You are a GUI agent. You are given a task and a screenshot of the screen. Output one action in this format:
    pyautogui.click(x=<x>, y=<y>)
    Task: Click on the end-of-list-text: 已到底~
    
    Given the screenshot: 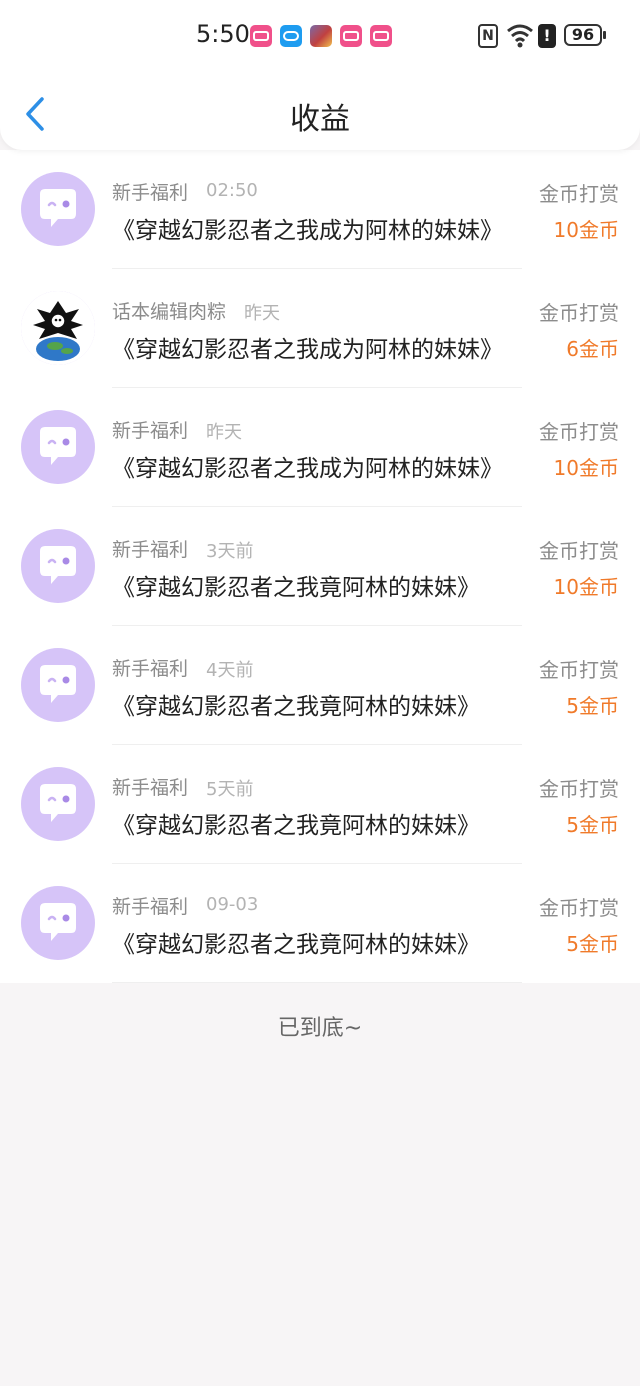 What is the action you would take?
    pyautogui.click(x=320, y=1028)
    